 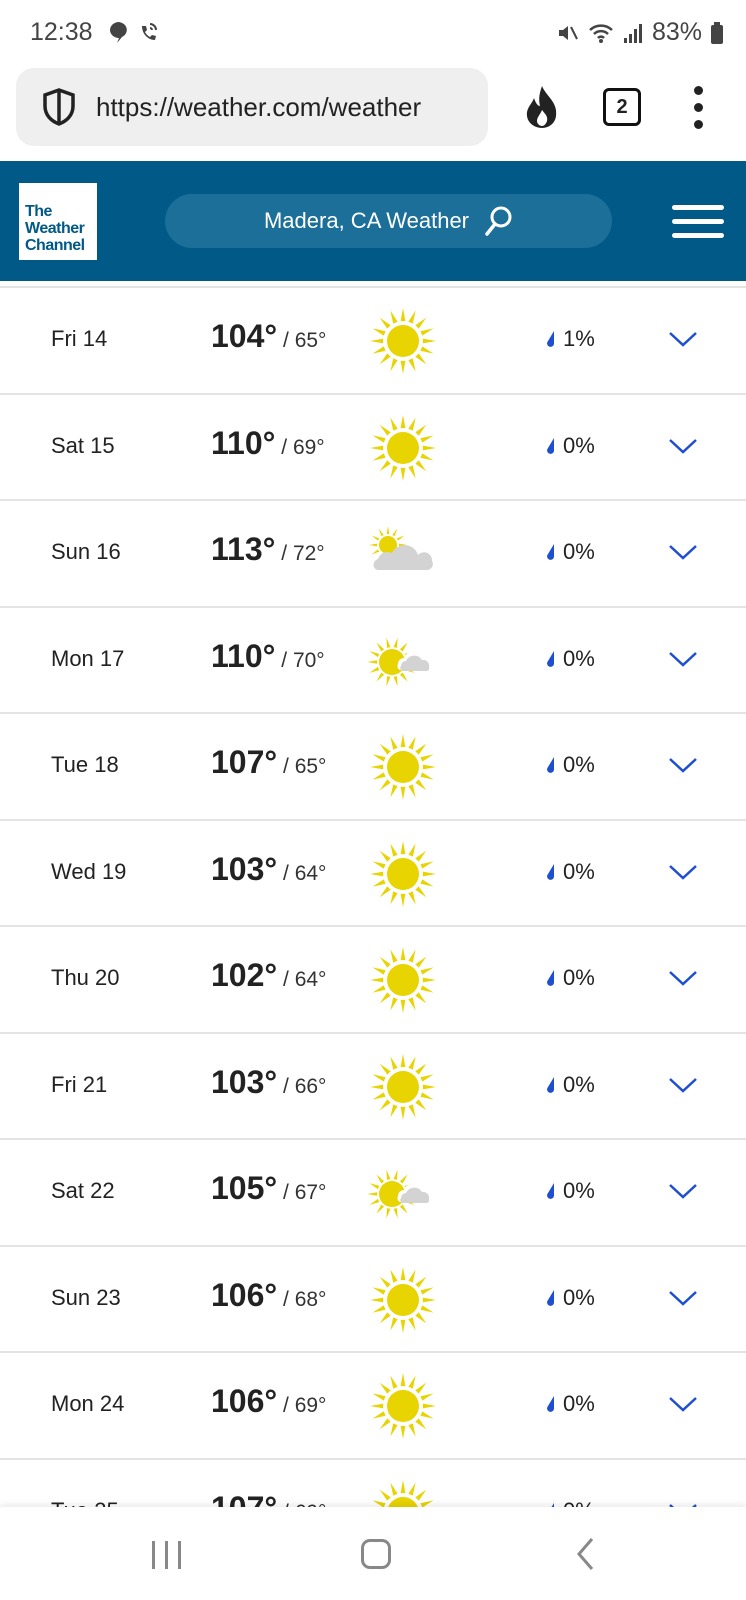 I want to click on temperature: 104° / 65°, so click(x=268, y=336).